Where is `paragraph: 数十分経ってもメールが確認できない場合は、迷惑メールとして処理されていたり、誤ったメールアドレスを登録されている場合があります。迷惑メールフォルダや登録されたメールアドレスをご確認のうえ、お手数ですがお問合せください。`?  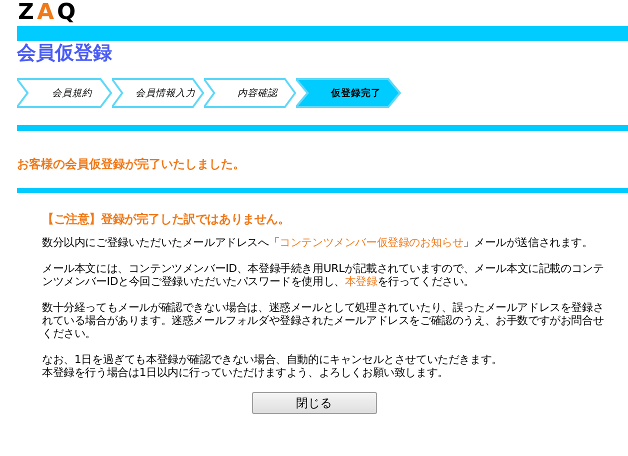
paragraph: 数十分経ってもメールが確認できない場合は、迷惑メールとして処理されていたり、誤ったメールアドレスを登録されている場合があります。迷惑メールフォルダや登録されたメールアドレスをご確認のうえ、お手数ですがお問合せください。 is located at coordinates (323, 320).